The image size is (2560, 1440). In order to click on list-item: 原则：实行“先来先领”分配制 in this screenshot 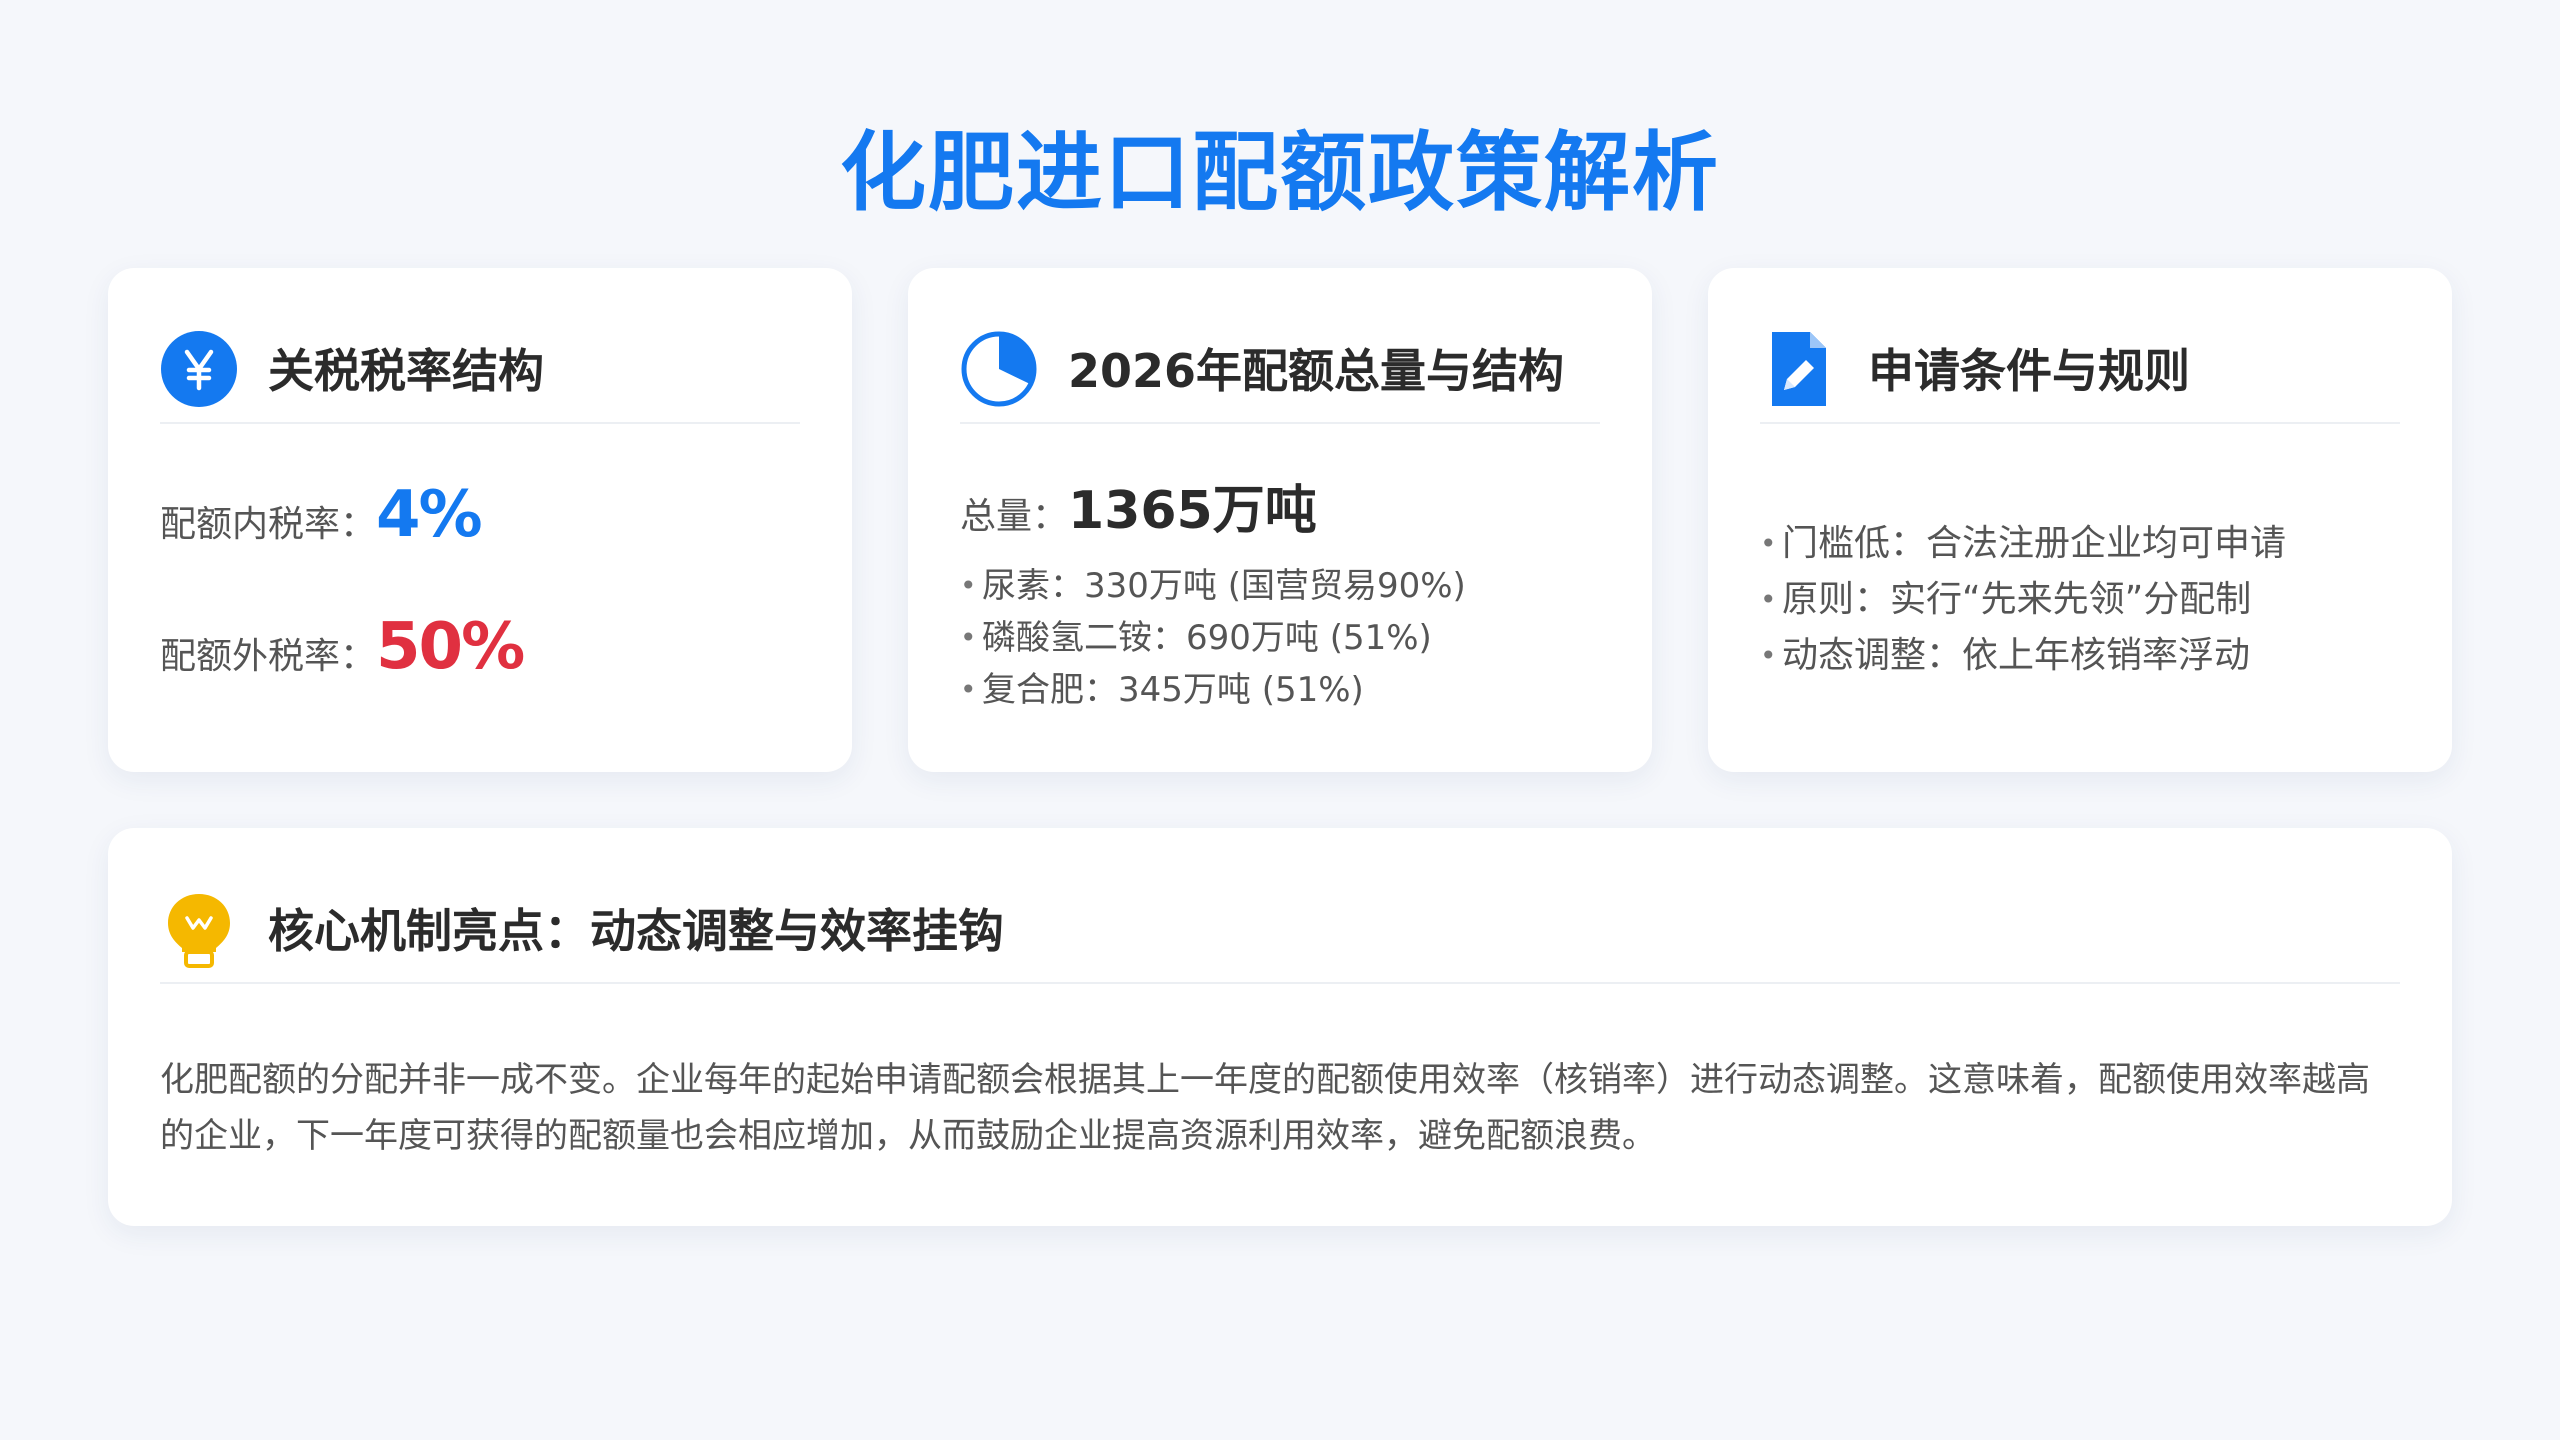, I will do `click(2023, 600)`.